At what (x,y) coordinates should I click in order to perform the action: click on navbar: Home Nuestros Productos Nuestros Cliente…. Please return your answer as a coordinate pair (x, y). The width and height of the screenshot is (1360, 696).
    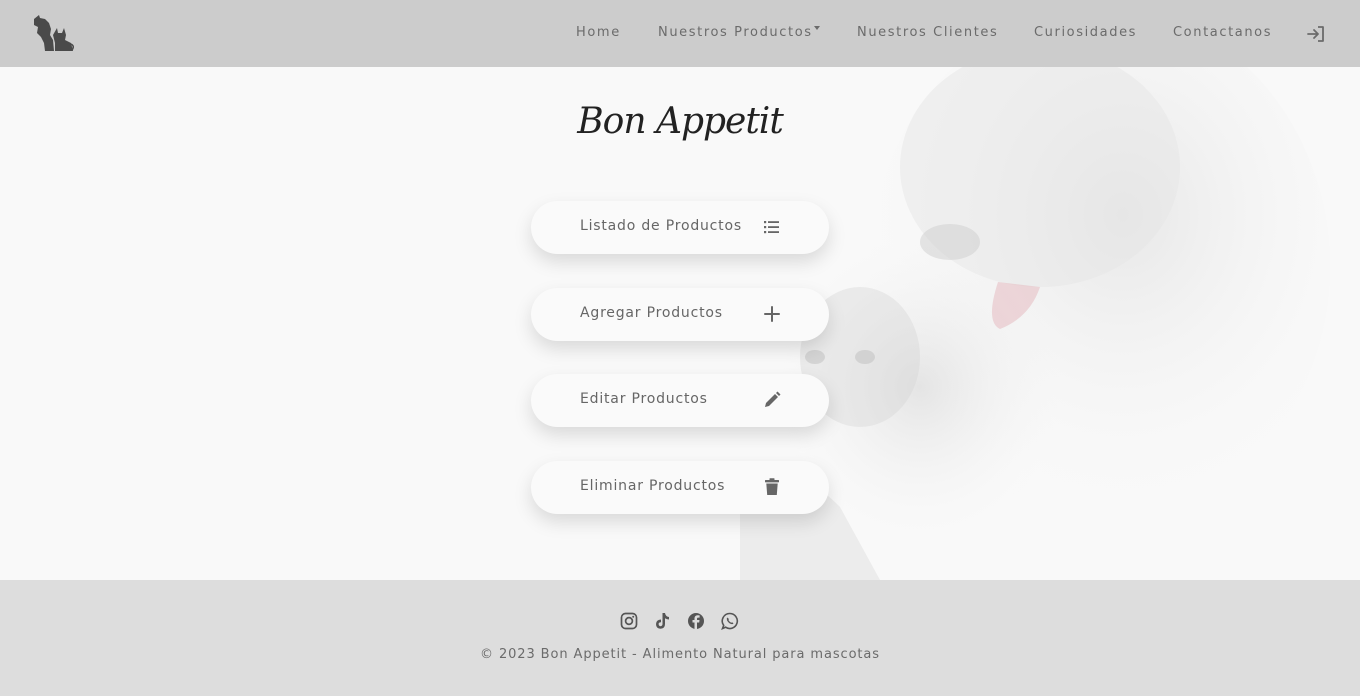
    Looking at the image, I should click on (680, 33).